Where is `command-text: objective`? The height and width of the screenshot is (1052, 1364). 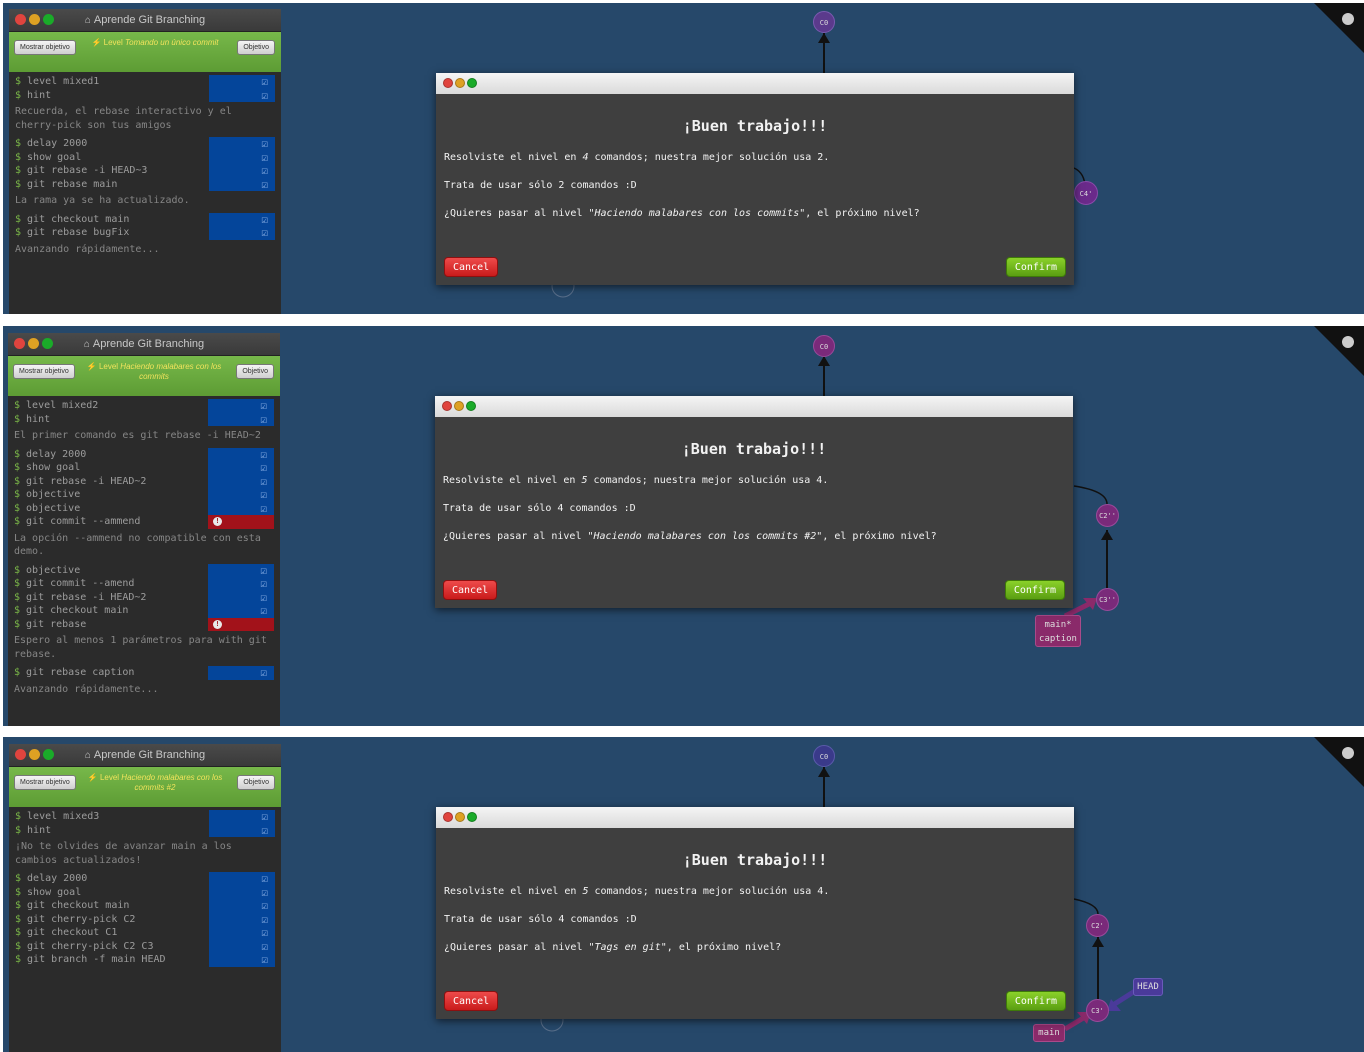 command-text: objective is located at coordinates (53, 570).